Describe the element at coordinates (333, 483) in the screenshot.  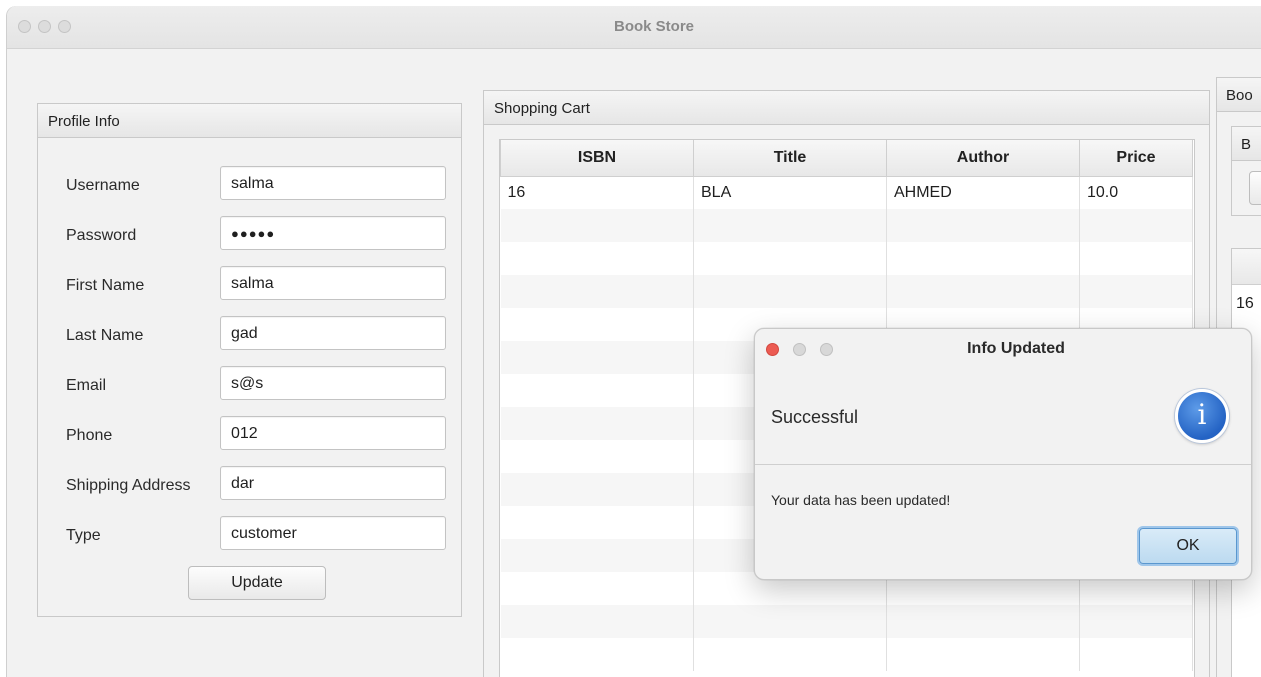
I see `shipping-address-field: dar` at that location.